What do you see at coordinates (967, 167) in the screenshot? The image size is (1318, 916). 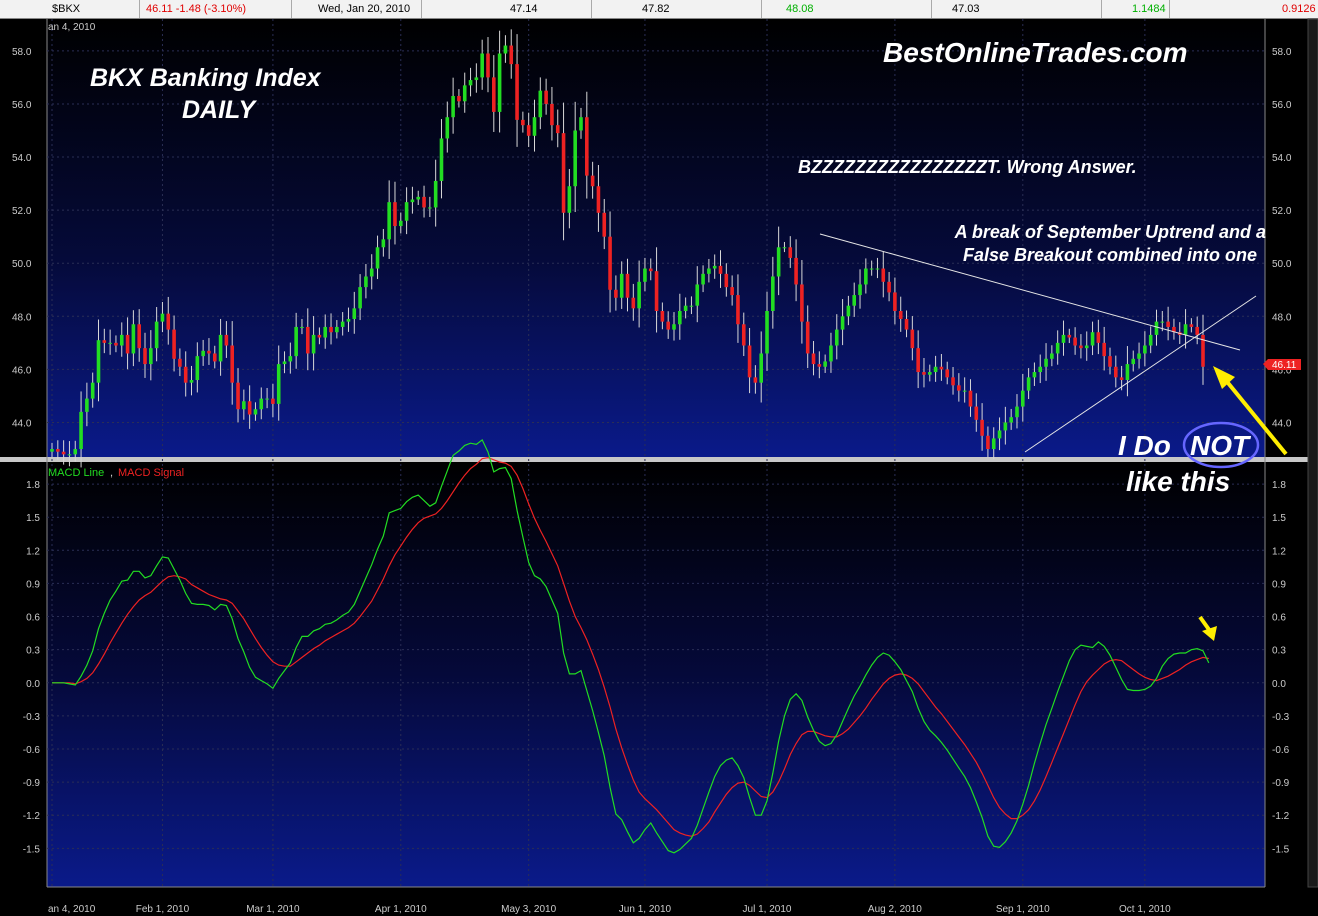 I see `buzz-annotation: BZZZZZZZZZZZZZZZZT. Wrong Answer.` at bounding box center [967, 167].